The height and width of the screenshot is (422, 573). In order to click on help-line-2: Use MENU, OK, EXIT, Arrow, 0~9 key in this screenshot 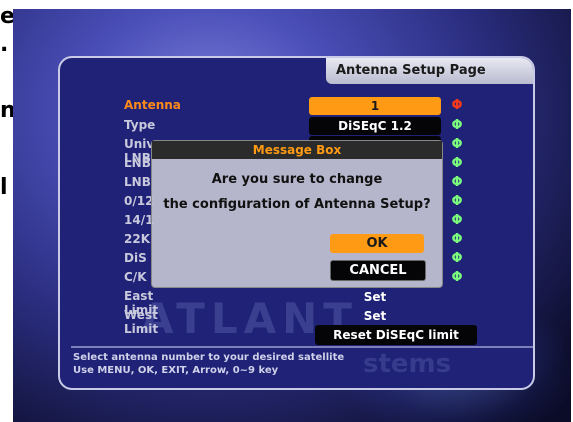, I will do `click(176, 370)`.